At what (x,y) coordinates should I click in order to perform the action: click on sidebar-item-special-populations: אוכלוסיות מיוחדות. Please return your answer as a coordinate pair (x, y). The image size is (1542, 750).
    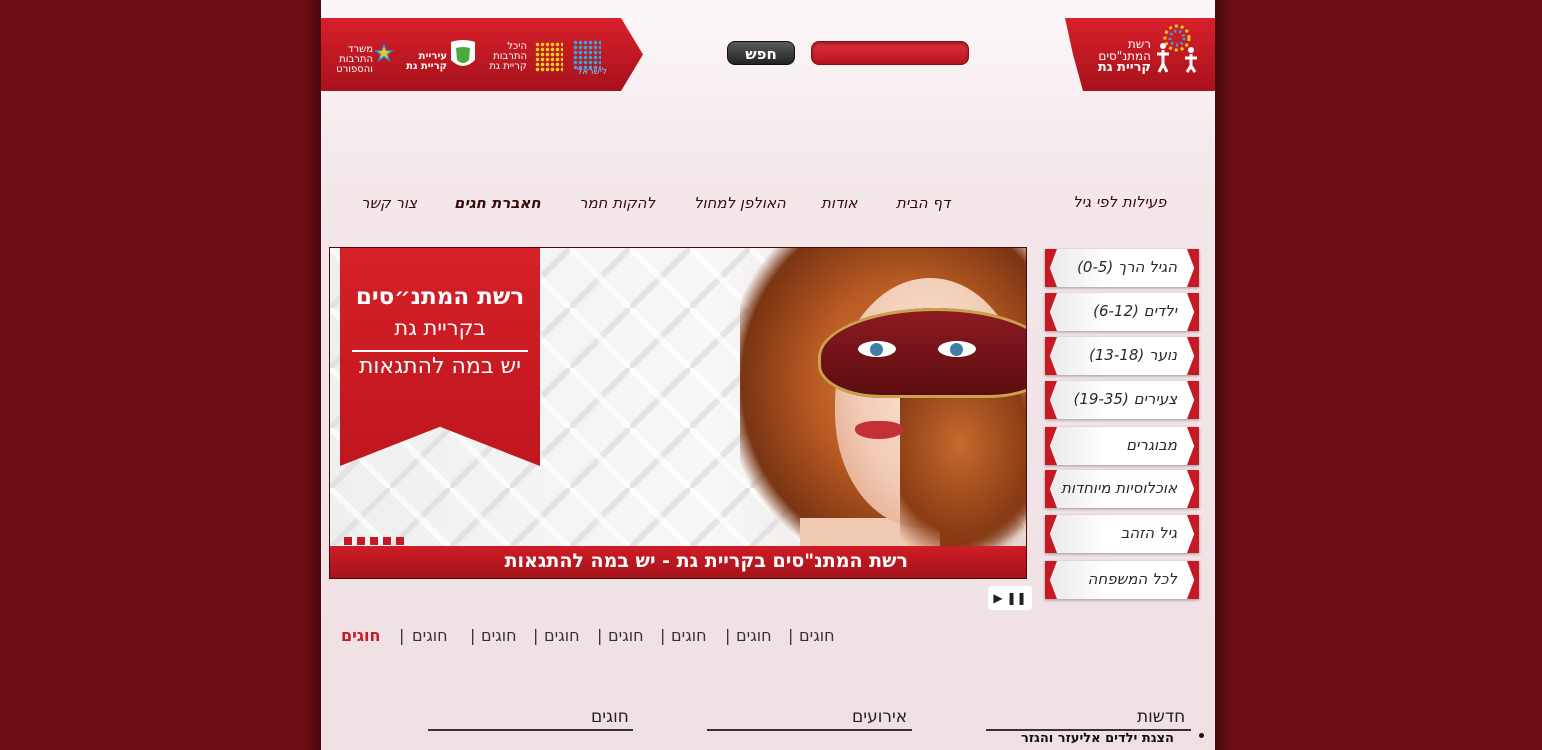
    Looking at the image, I should click on (1122, 489).